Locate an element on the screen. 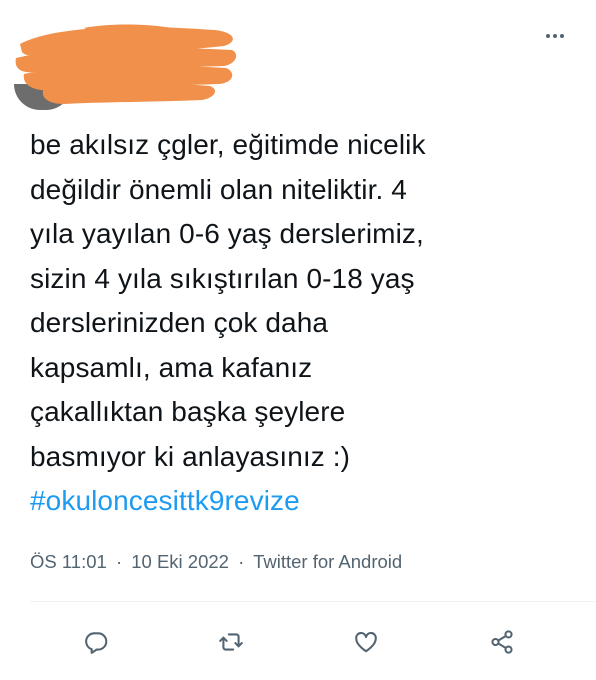 The height and width of the screenshot is (680, 596). redaction-scribble is located at coordinates (126, 64).